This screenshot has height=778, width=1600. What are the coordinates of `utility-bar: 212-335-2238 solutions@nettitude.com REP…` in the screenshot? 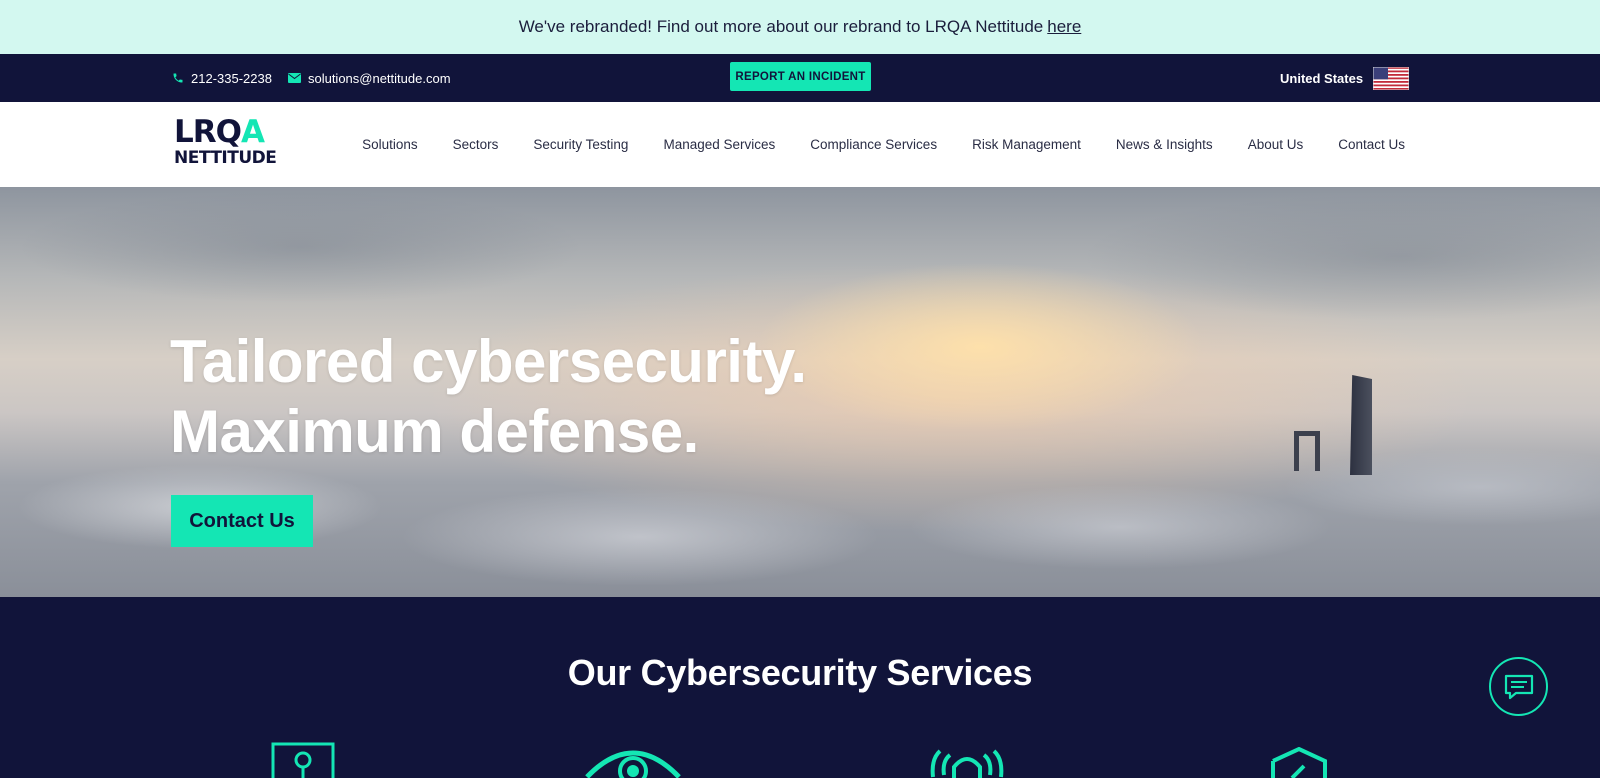 It's located at (800, 78).